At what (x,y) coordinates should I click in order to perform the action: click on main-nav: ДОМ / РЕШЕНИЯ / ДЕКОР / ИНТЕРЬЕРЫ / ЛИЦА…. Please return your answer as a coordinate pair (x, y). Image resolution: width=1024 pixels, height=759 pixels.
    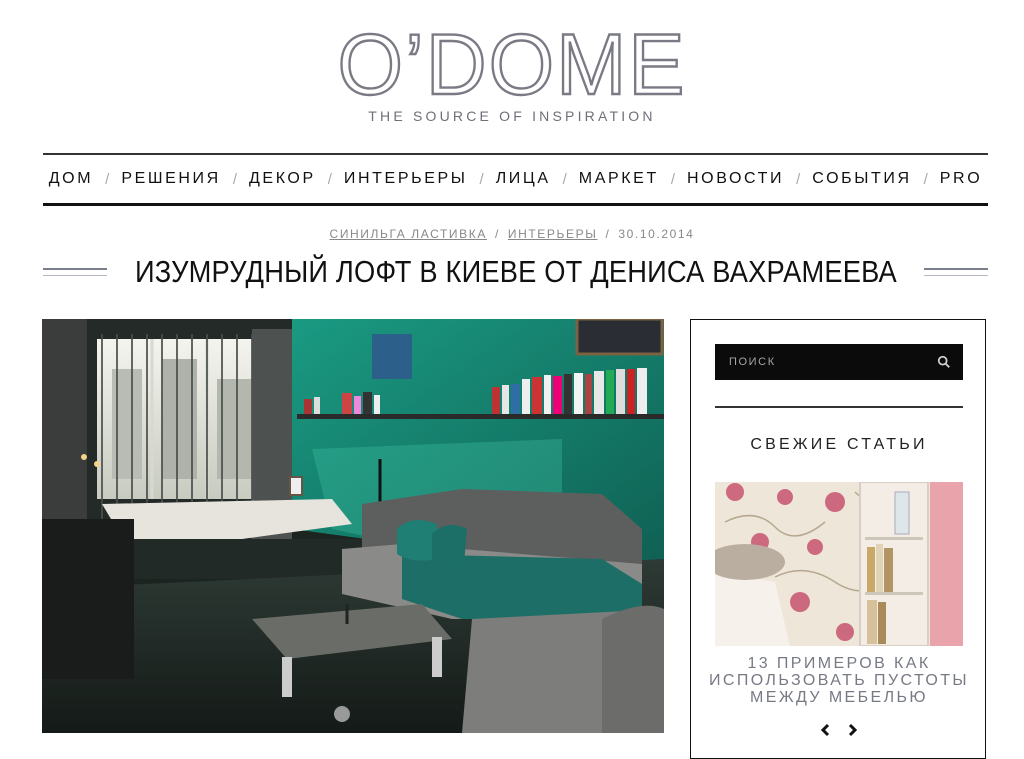
    Looking at the image, I should click on (515, 179).